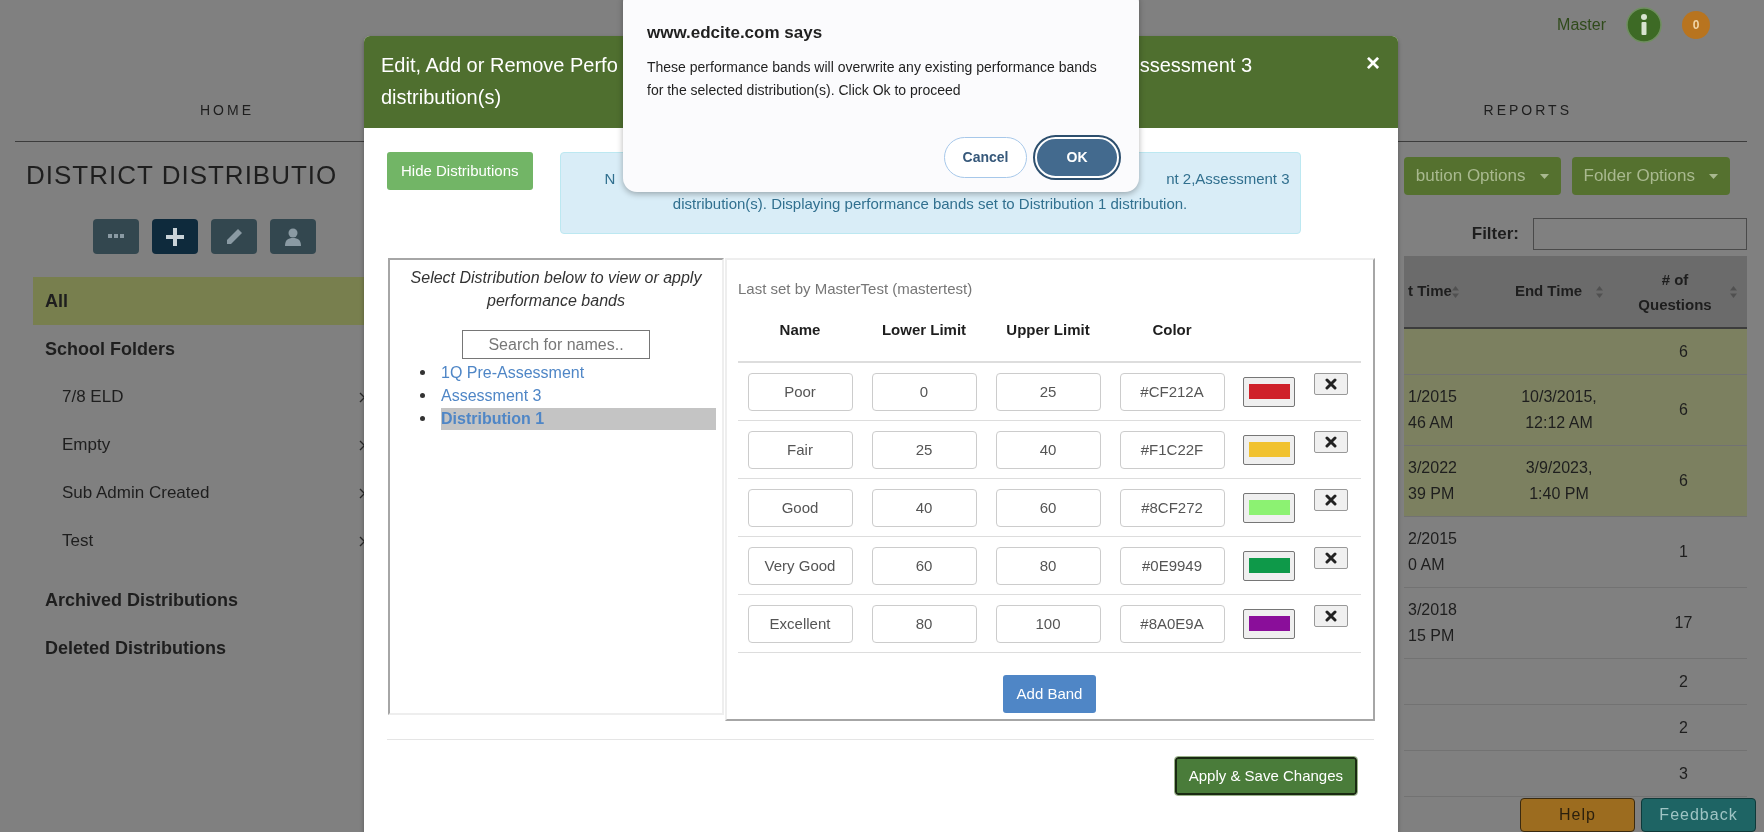 The height and width of the screenshot is (832, 1764). I want to click on close-button: ×, so click(1373, 63).